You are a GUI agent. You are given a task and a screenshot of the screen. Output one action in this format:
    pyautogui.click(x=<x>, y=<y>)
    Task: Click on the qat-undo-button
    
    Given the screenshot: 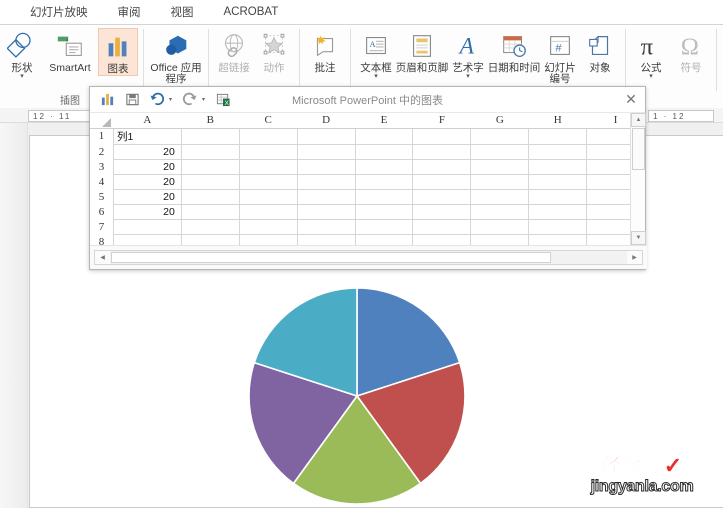 What is the action you would take?
    pyautogui.click(x=157, y=100)
    